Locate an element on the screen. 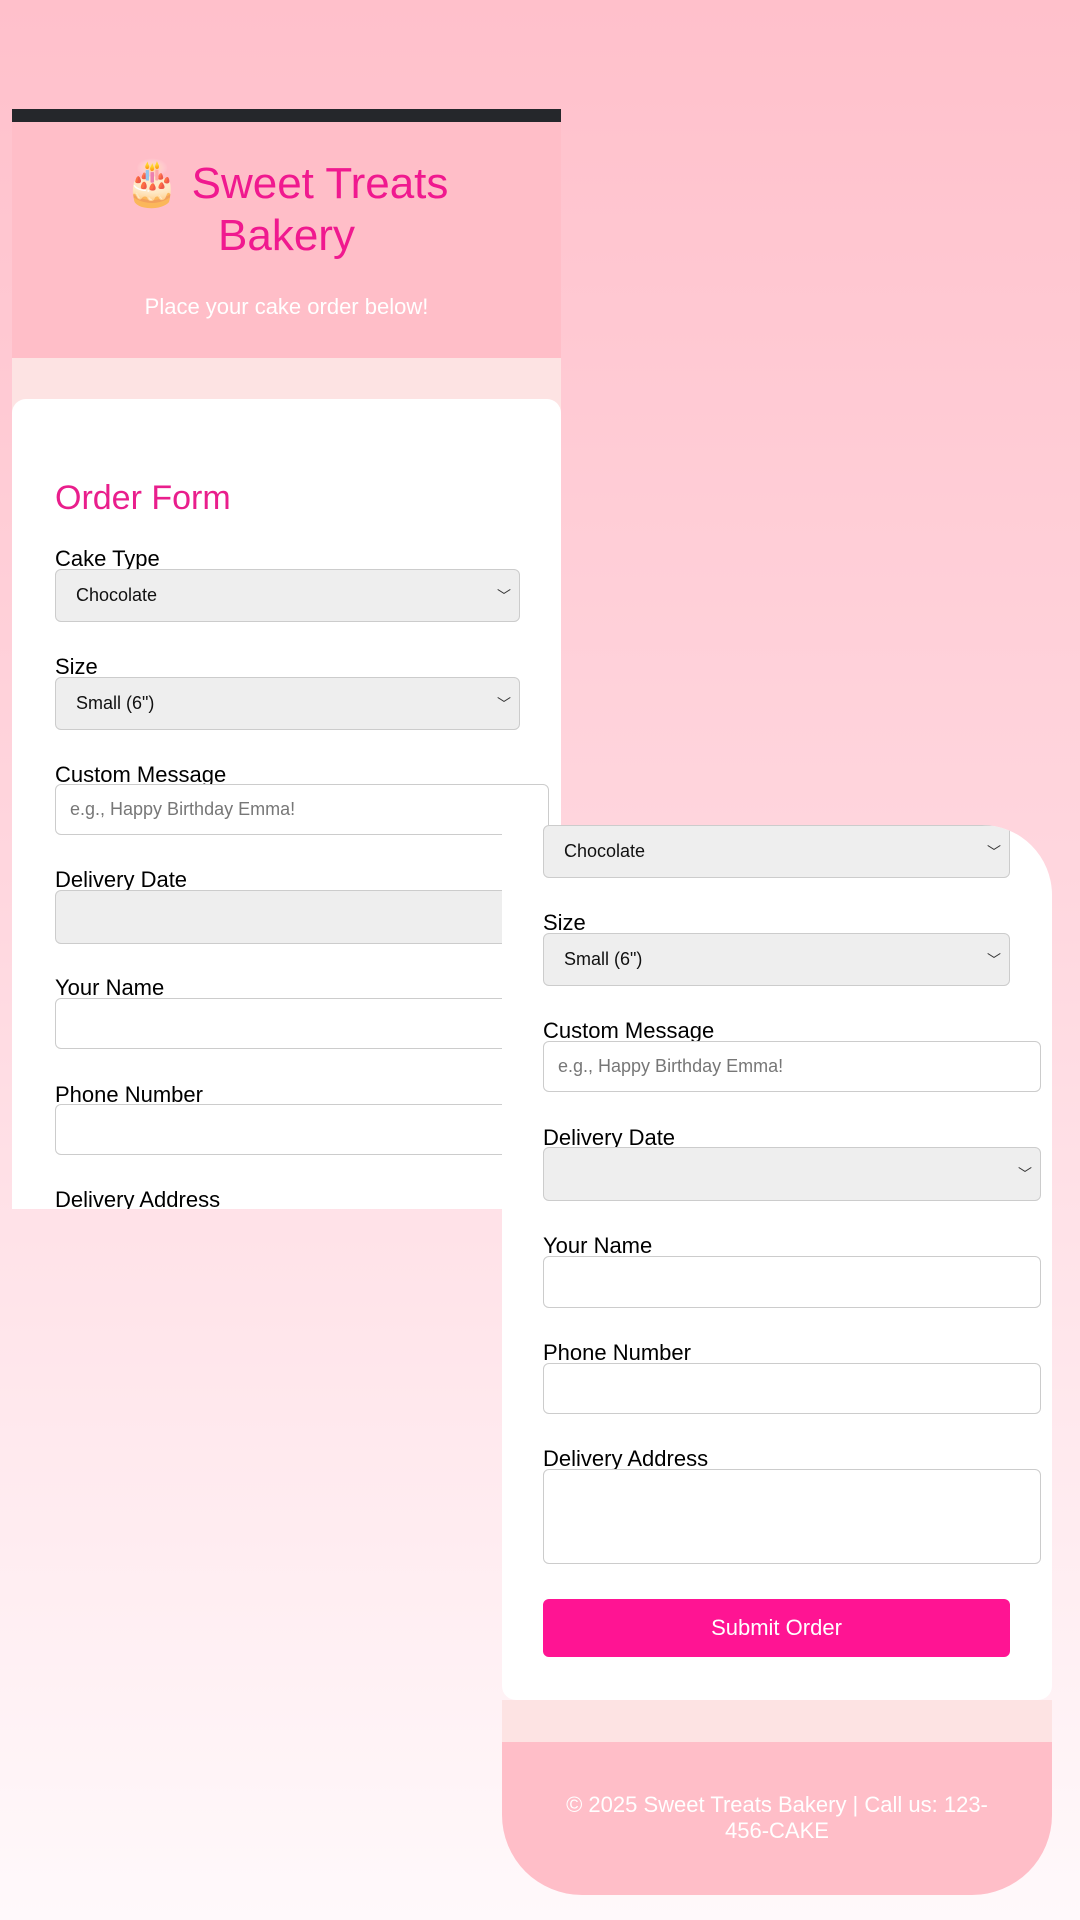  date-select is located at coordinates (308, 917).